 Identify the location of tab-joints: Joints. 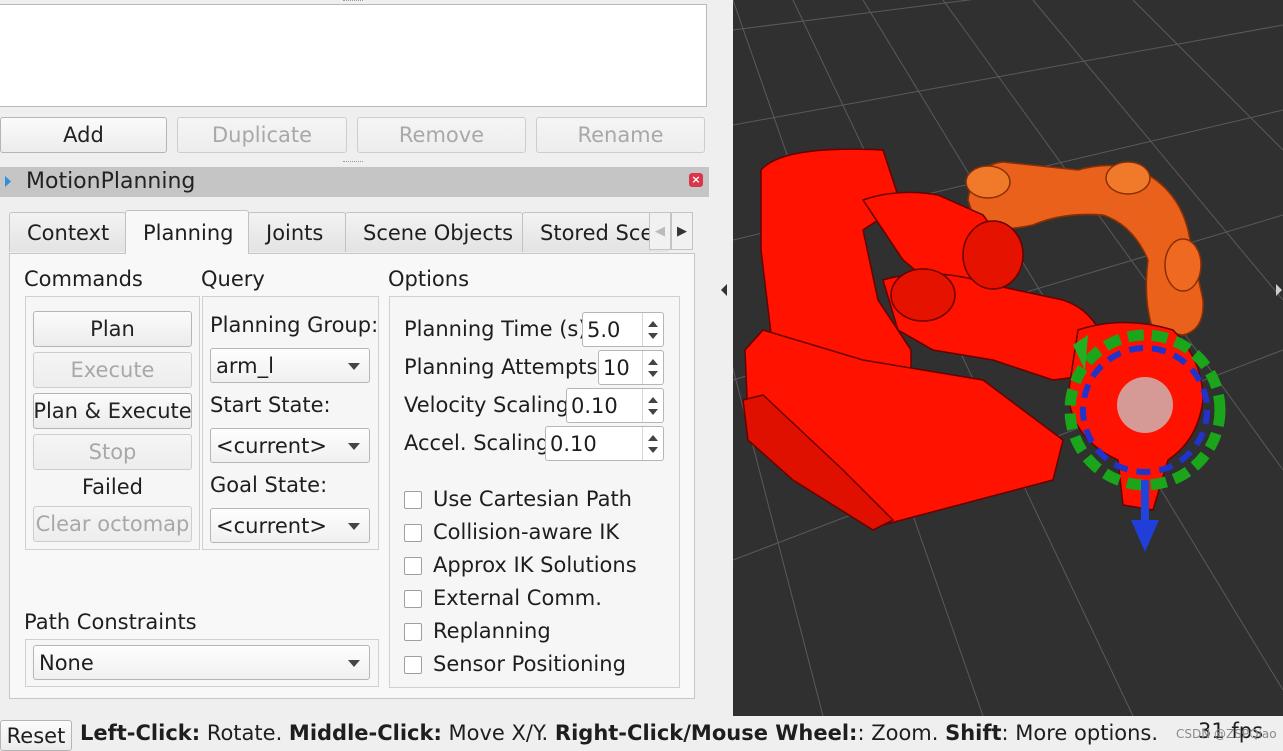
(297, 232).